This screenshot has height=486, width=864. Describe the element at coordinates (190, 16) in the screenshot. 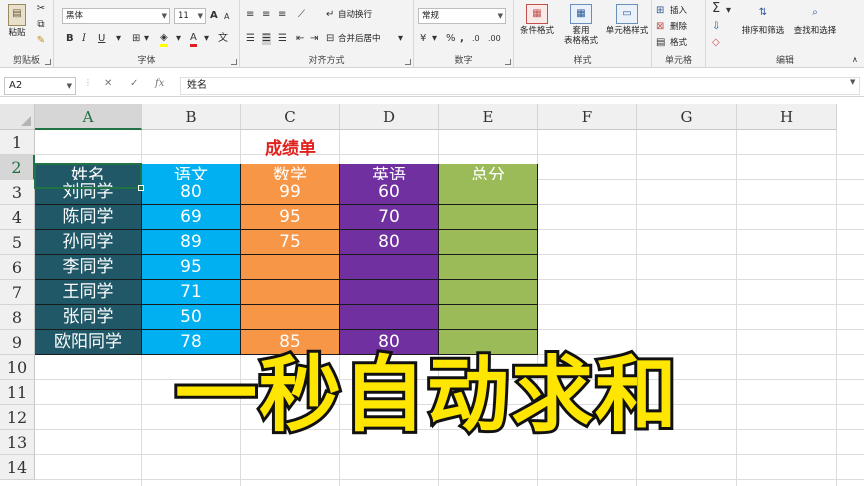

I see `font-size-select: 11 ▼` at that location.